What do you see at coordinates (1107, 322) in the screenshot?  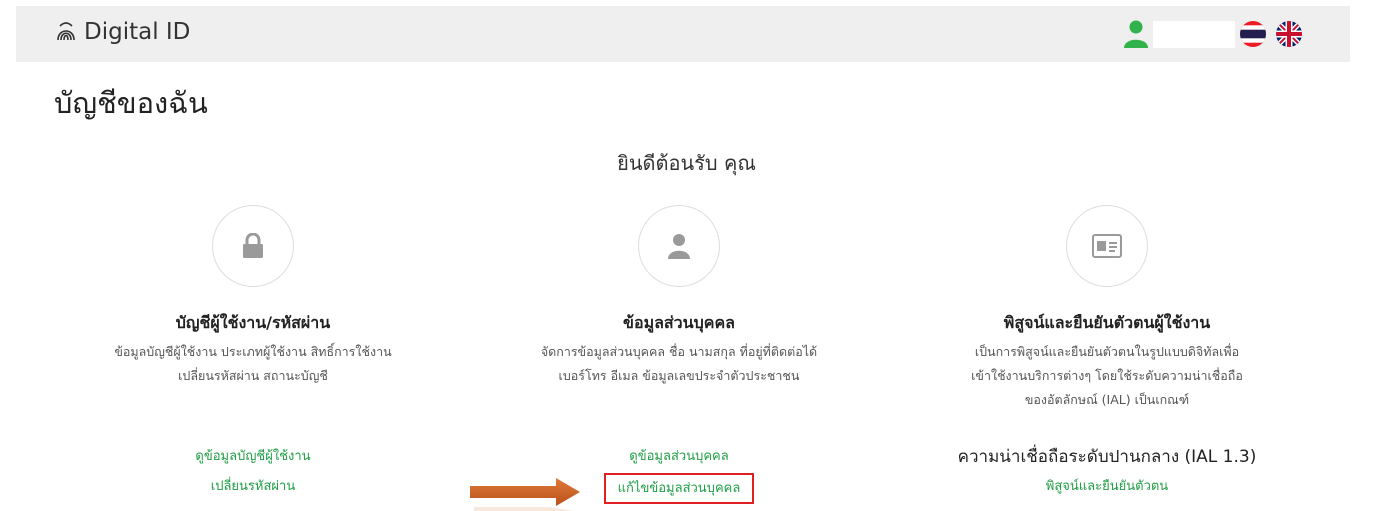 I see `card-title: พิสูจน์และยืนยันตัวตนผู้ใช้งาน` at bounding box center [1107, 322].